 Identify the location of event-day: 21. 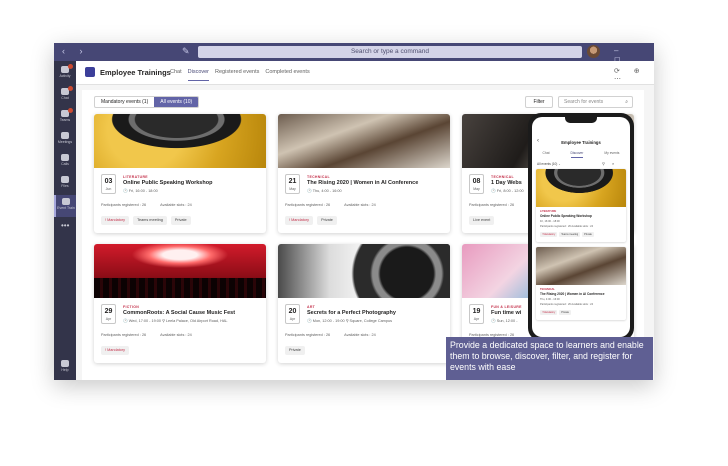
(292, 181).